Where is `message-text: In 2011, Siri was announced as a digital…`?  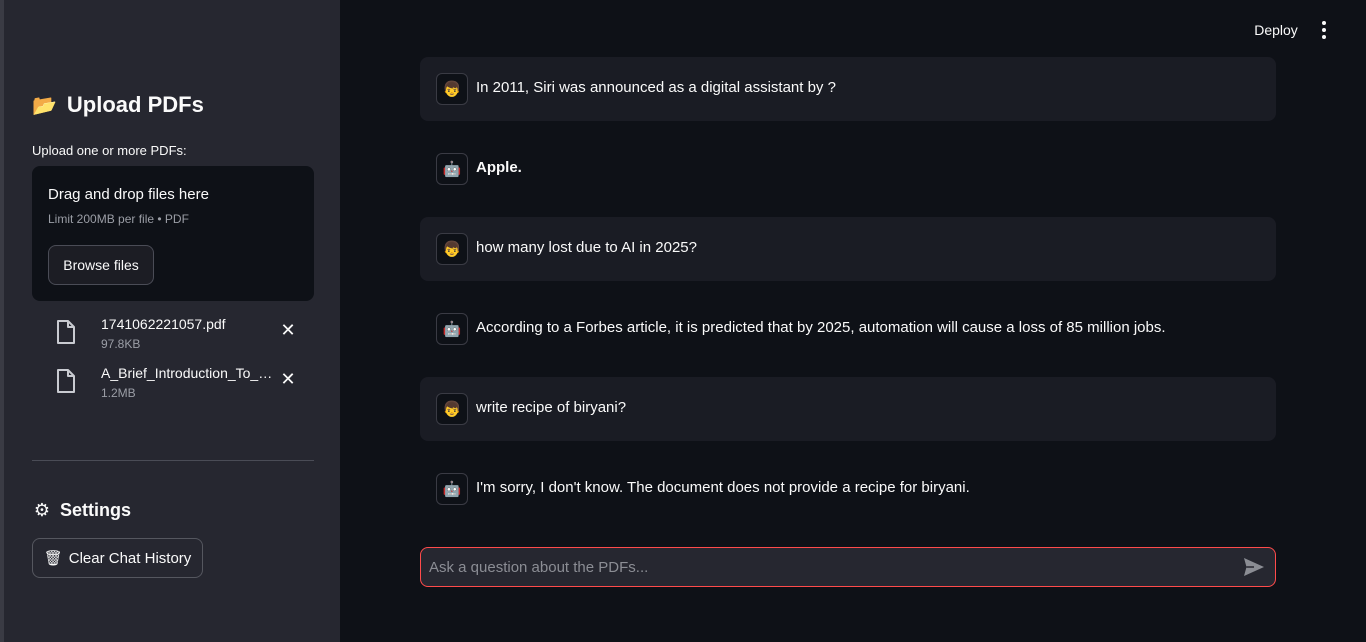 message-text: In 2011, Siri was announced as a digital… is located at coordinates (656, 87).